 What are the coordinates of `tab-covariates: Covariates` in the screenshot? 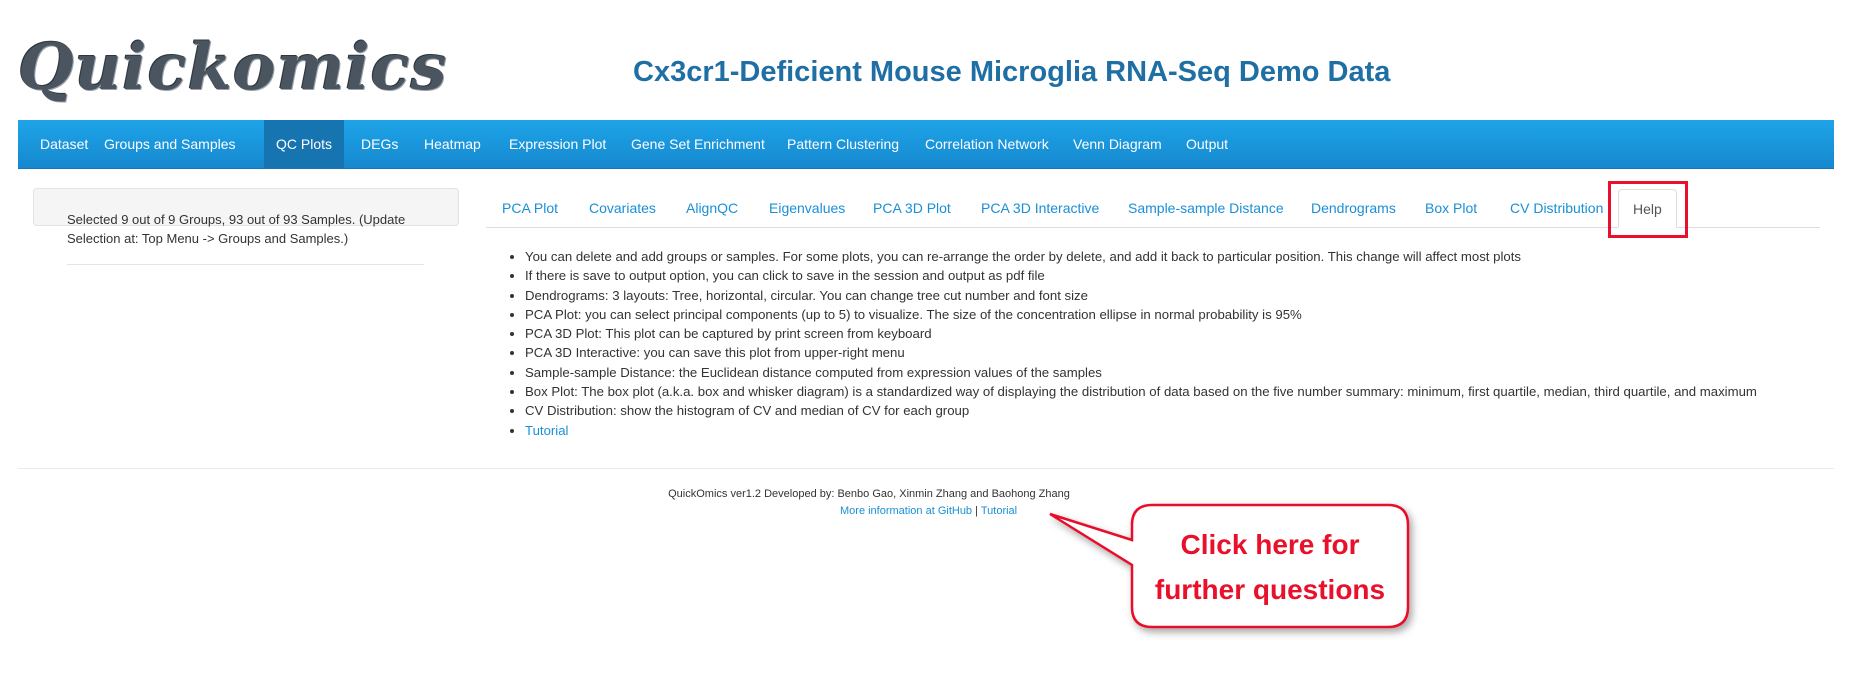 It's located at (622, 210).